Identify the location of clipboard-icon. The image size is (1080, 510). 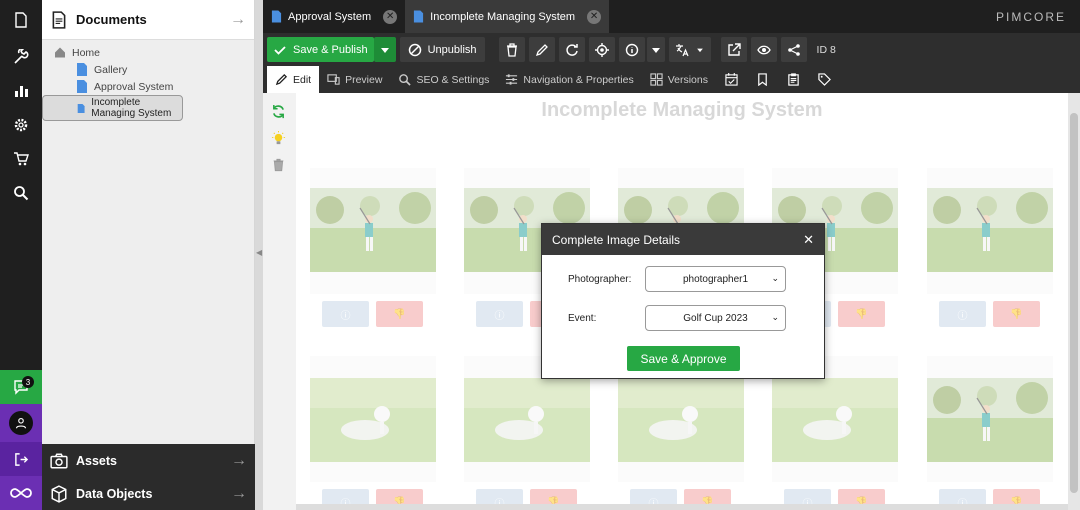
(793, 79).